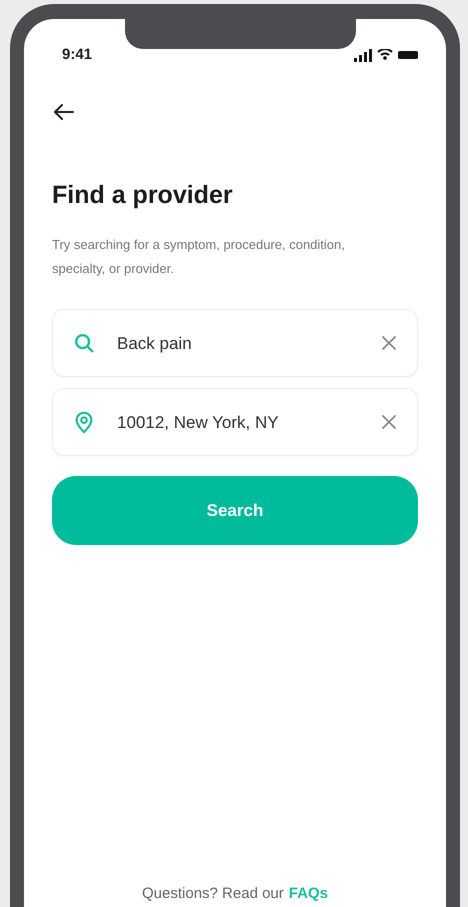 The height and width of the screenshot is (907, 468). I want to click on location-input: 10012, New York, NY, so click(238, 422).